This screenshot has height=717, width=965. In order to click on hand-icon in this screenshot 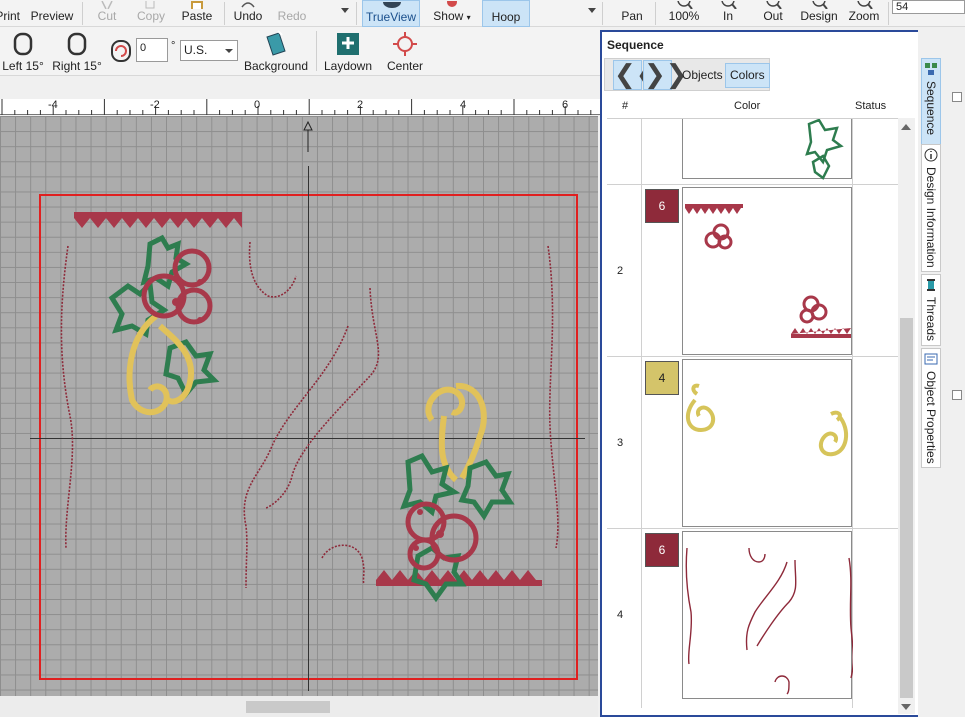, I will do `click(632, 4)`.